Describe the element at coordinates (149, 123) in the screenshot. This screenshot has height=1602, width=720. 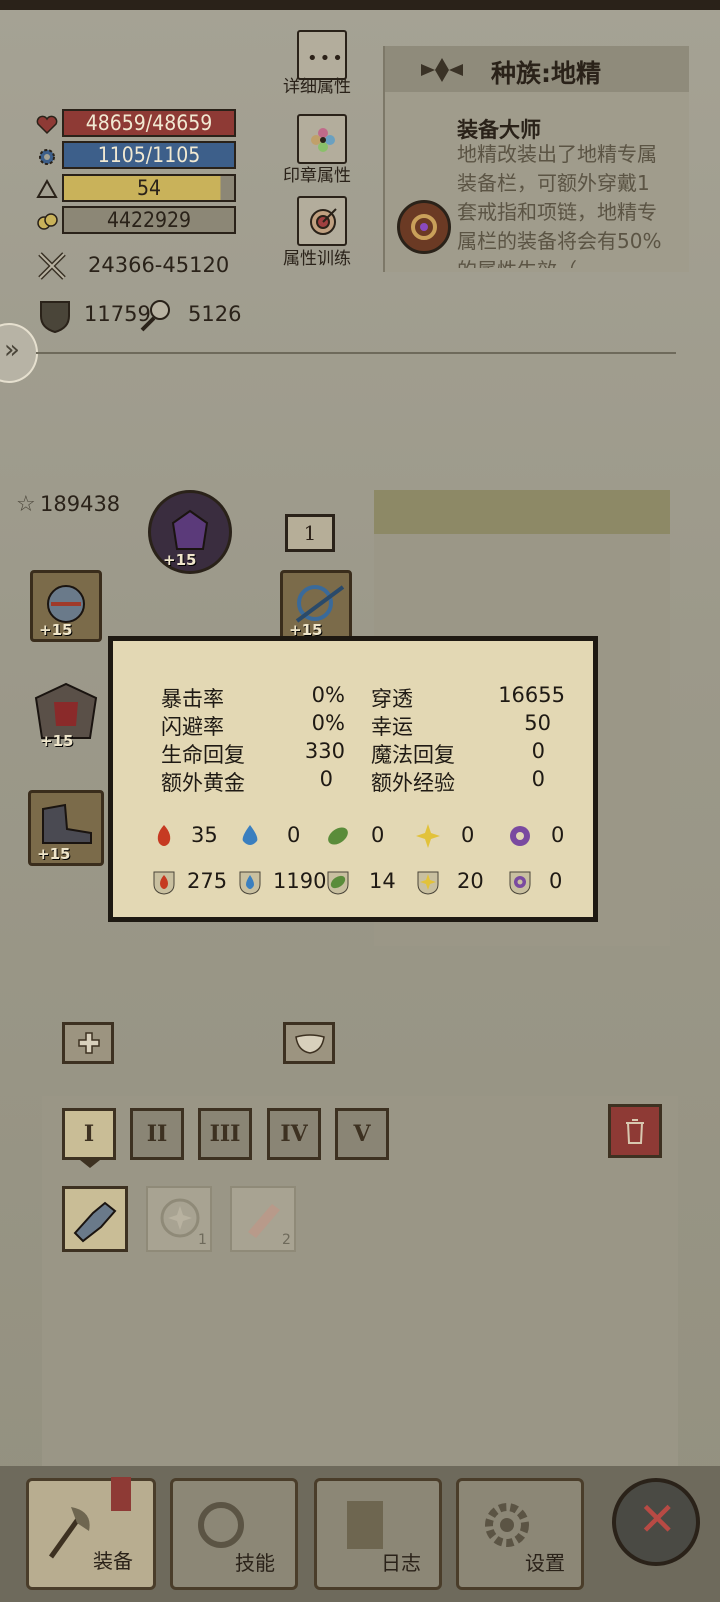
I see `hp-bar: 48659/48659` at that location.